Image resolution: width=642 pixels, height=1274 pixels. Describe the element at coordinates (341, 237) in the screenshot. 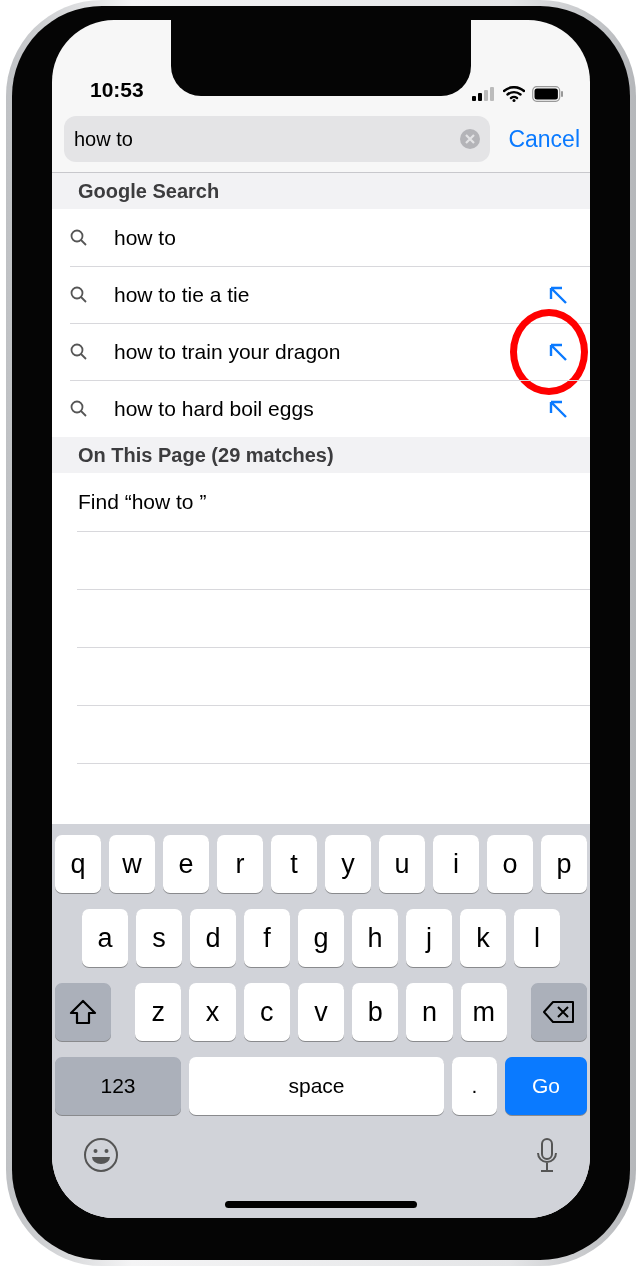

I see `suggestion-text: how to` at that location.